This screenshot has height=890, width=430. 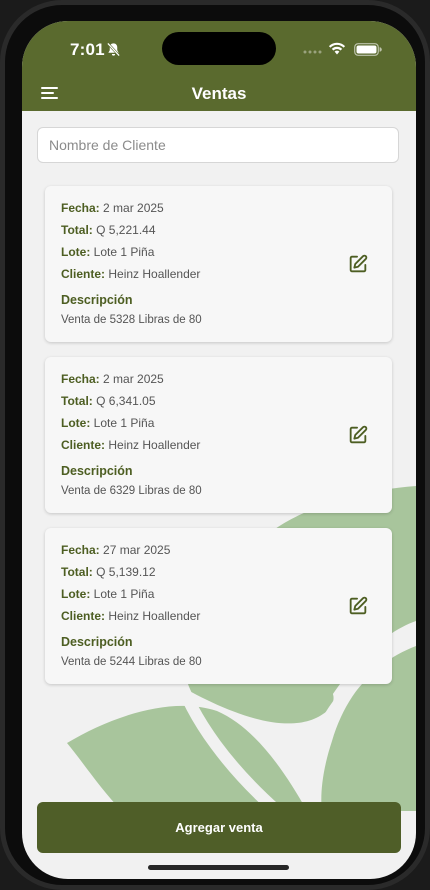 I want to click on sale-total-row: Total: Q 5,221.44, so click(x=108, y=230).